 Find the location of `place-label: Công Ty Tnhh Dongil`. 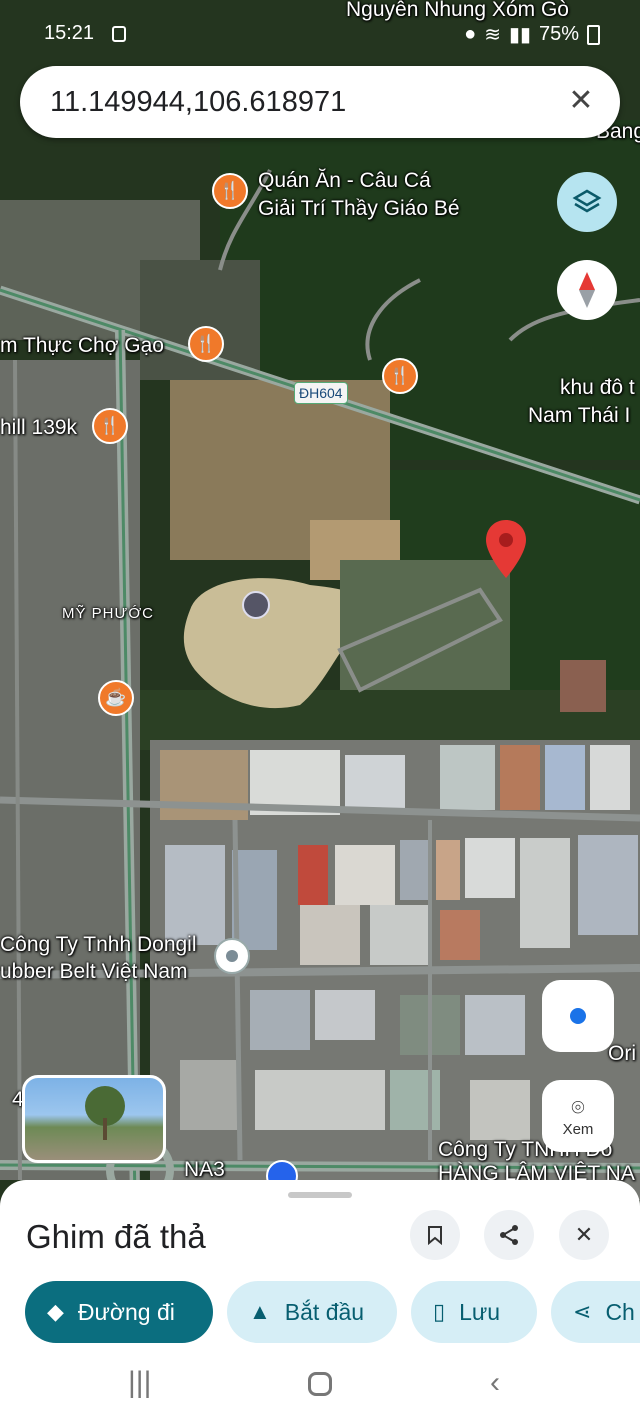

place-label: Công Ty Tnhh Dongil is located at coordinates (98, 945).